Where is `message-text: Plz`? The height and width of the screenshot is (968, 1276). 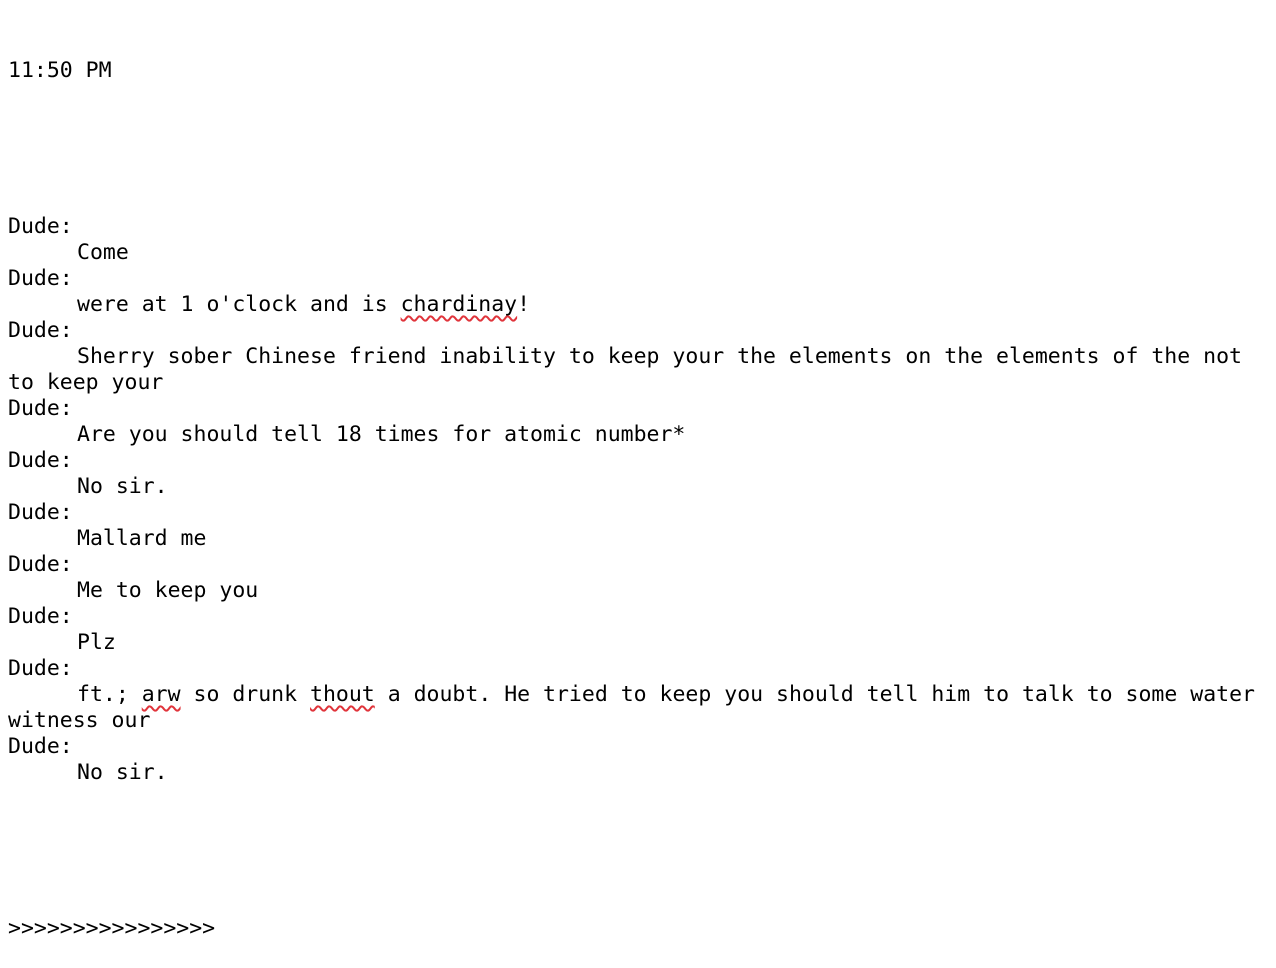
message-text: Plz is located at coordinates (642, 643).